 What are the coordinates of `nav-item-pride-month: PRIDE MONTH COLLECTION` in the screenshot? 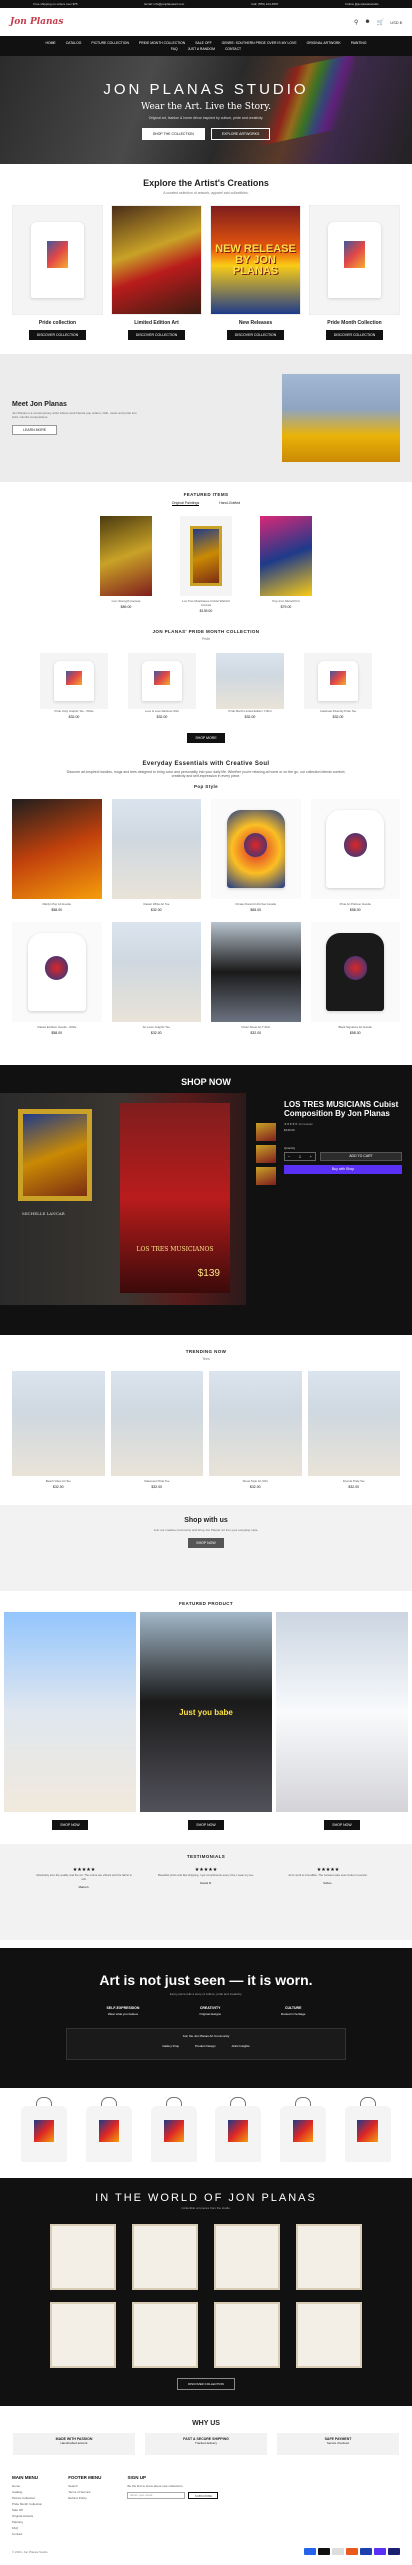 It's located at (162, 43).